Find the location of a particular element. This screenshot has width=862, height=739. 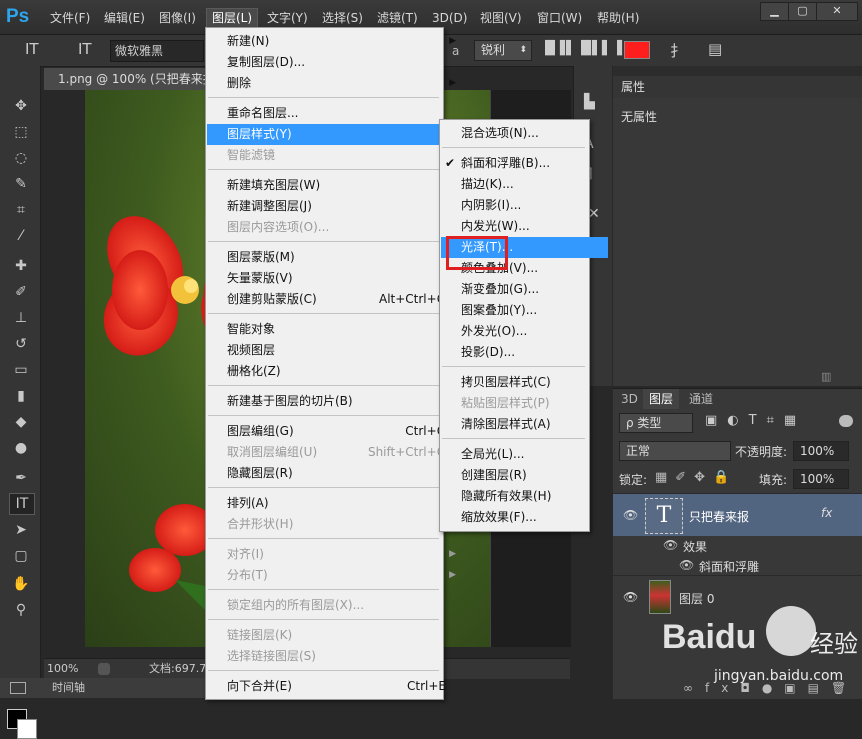

tab-channels: 通道 is located at coordinates (701, 399).